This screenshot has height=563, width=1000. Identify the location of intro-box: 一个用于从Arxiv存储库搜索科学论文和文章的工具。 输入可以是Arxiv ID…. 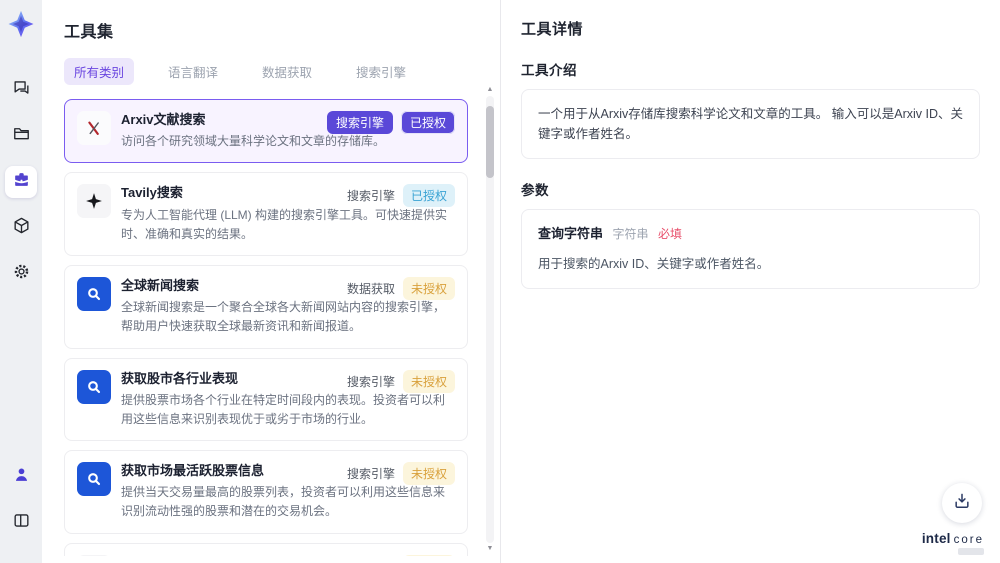
(750, 124).